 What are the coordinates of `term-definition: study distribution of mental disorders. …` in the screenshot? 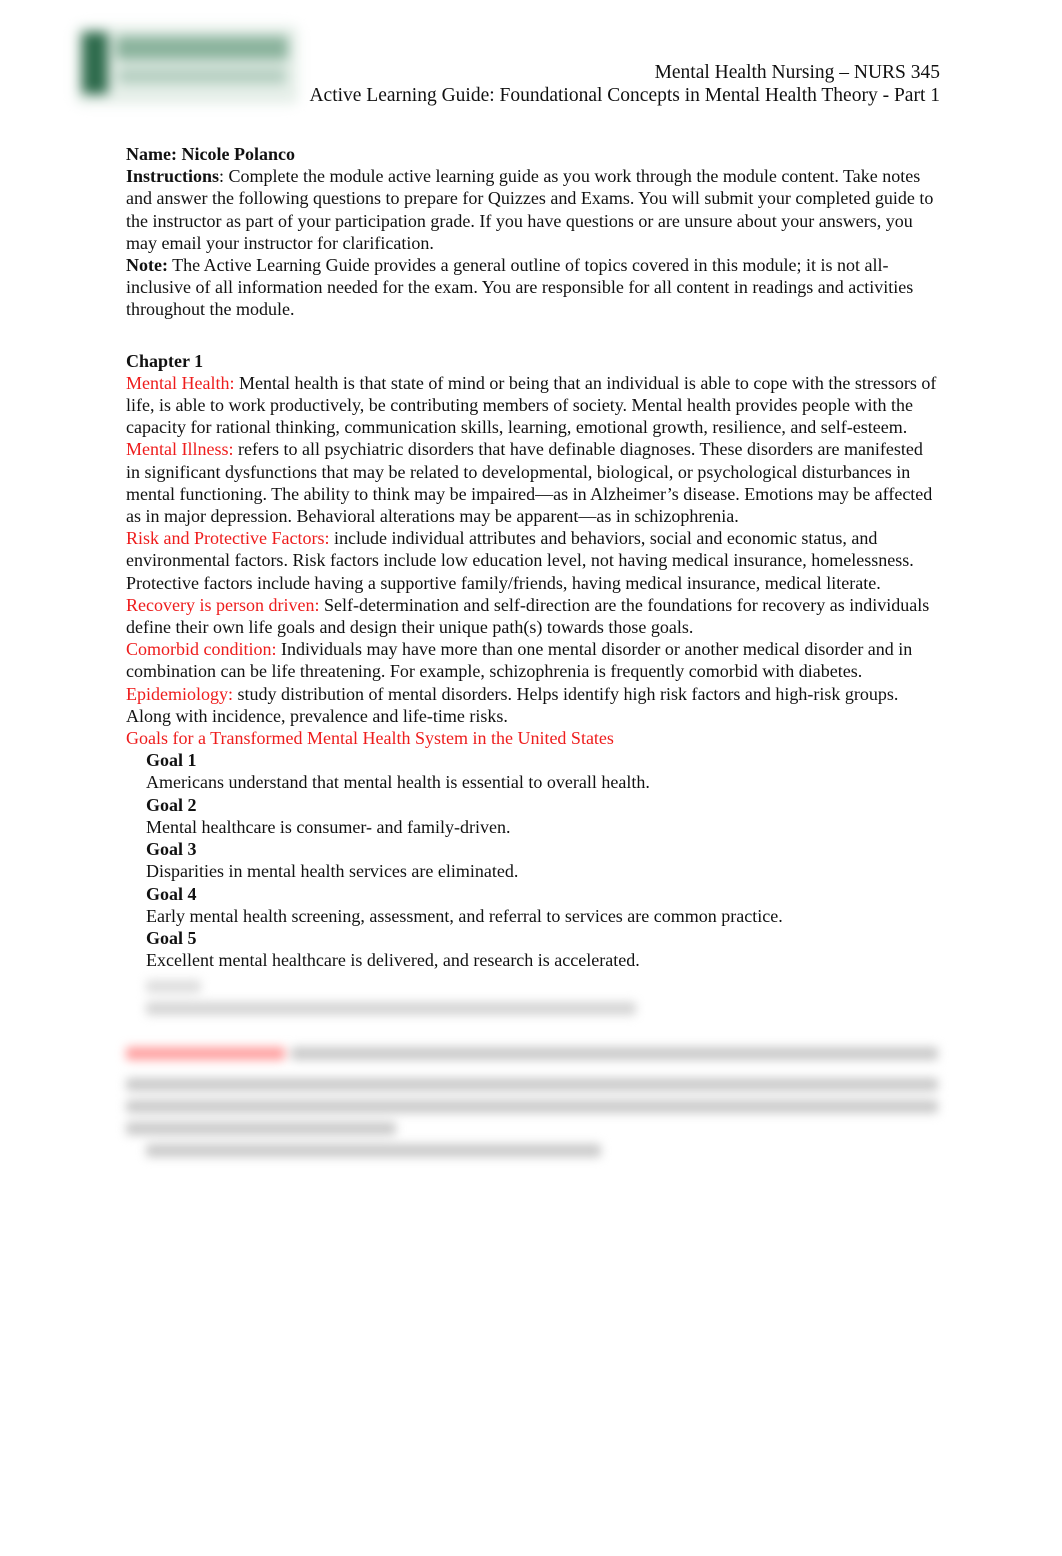 It's located at (512, 704).